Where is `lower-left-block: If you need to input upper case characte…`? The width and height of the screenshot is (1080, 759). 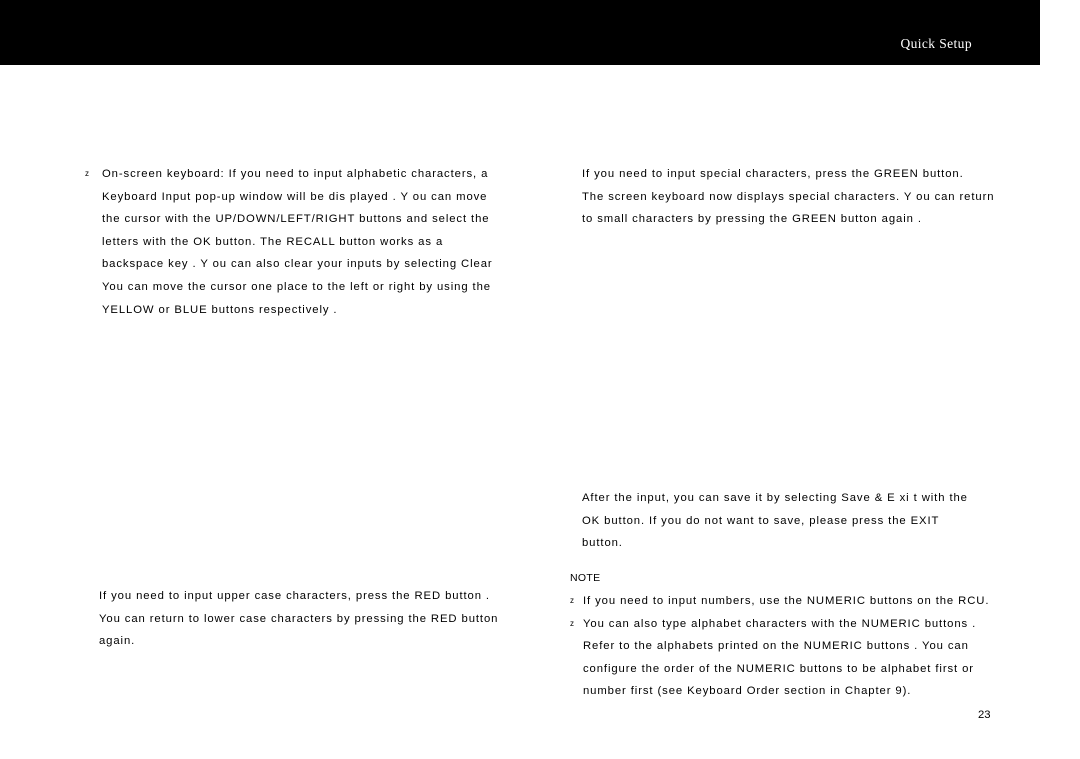
lower-left-block: If you need to input upper case characte… is located at coordinates (309, 619).